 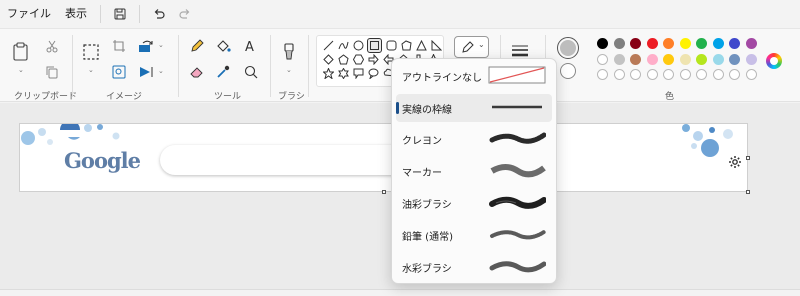 What do you see at coordinates (76, 14) in the screenshot?
I see `menu-view: 表示` at bounding box center [76, 14].